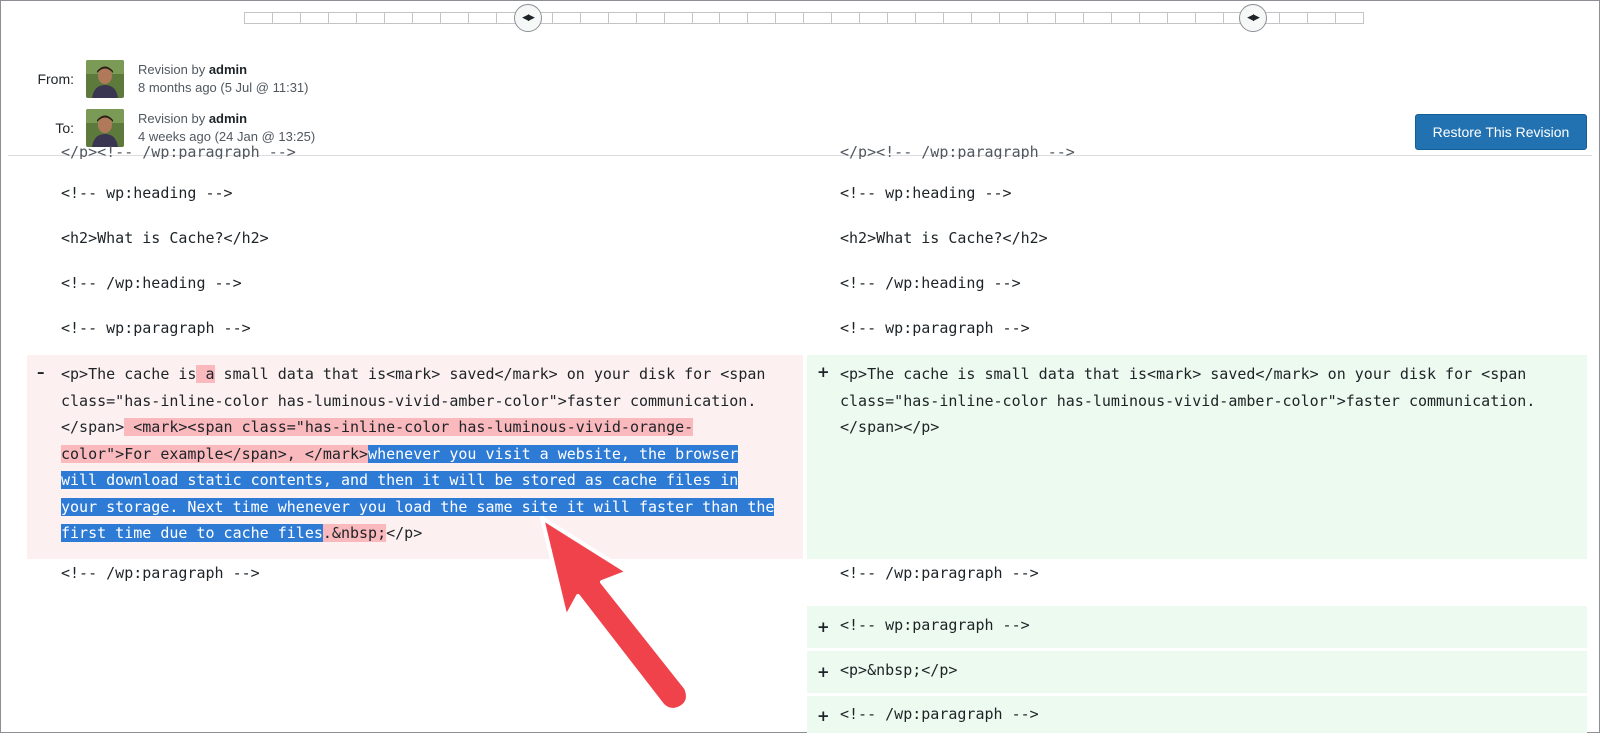 The width and height of the screenshot is (1600, 733). I want to click on left-heading-open: <!-- wp:heading -->, so click(147, 193).